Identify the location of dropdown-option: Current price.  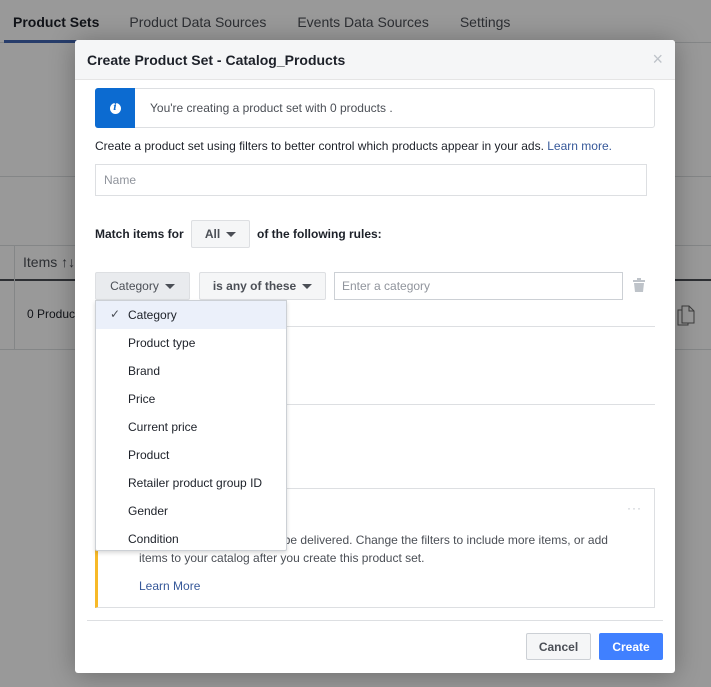
(191, 427).